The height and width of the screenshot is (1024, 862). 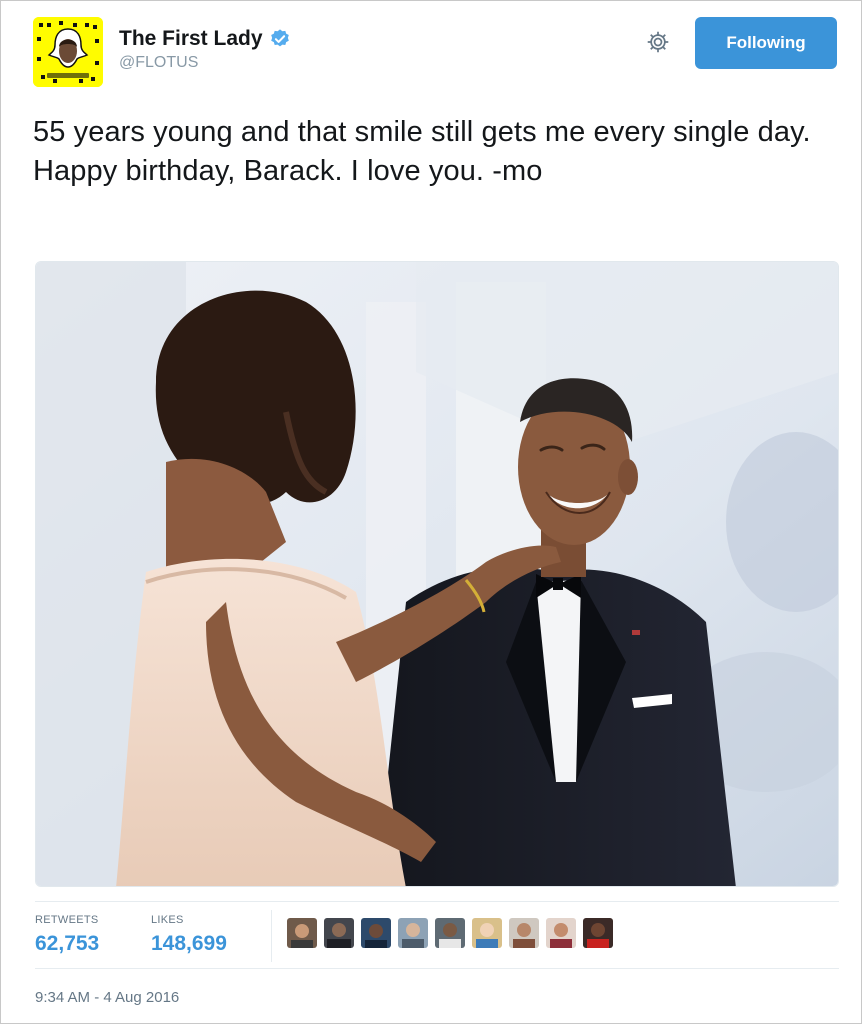 What do you see at coordinates (766, 43) in the screenshot?
I see `following-button: Following` at bounding box center [766, 43].